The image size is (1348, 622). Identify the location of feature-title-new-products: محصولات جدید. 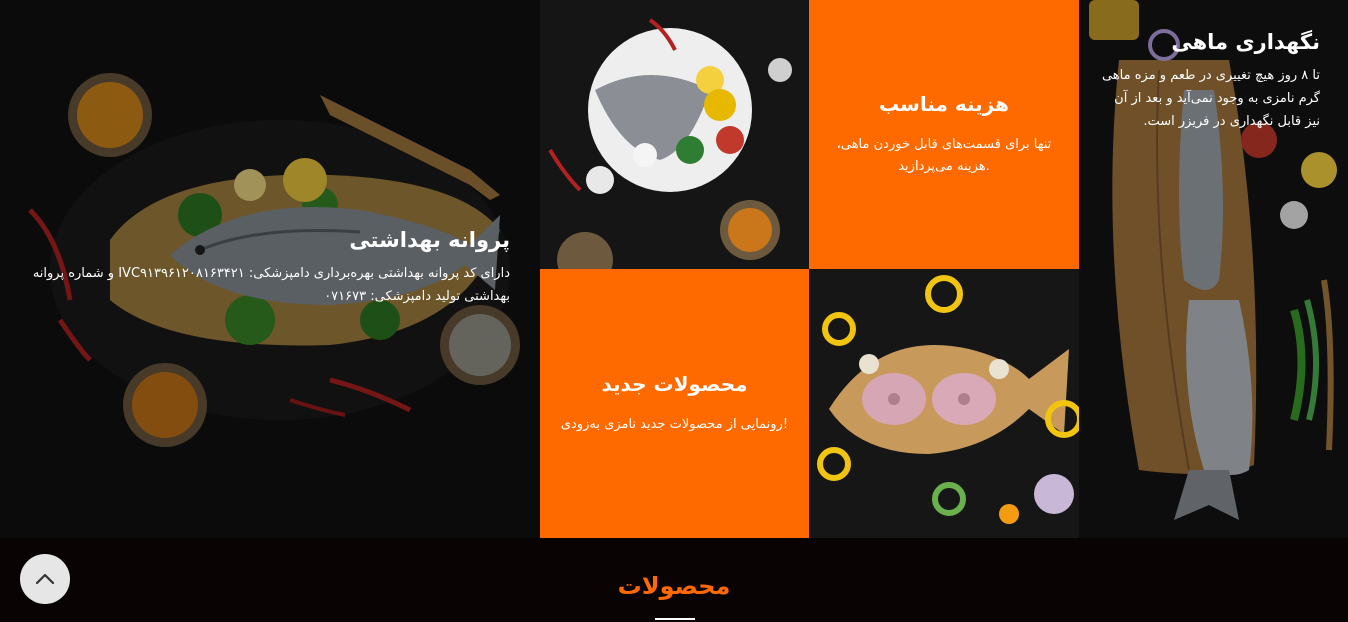
(674, 383).